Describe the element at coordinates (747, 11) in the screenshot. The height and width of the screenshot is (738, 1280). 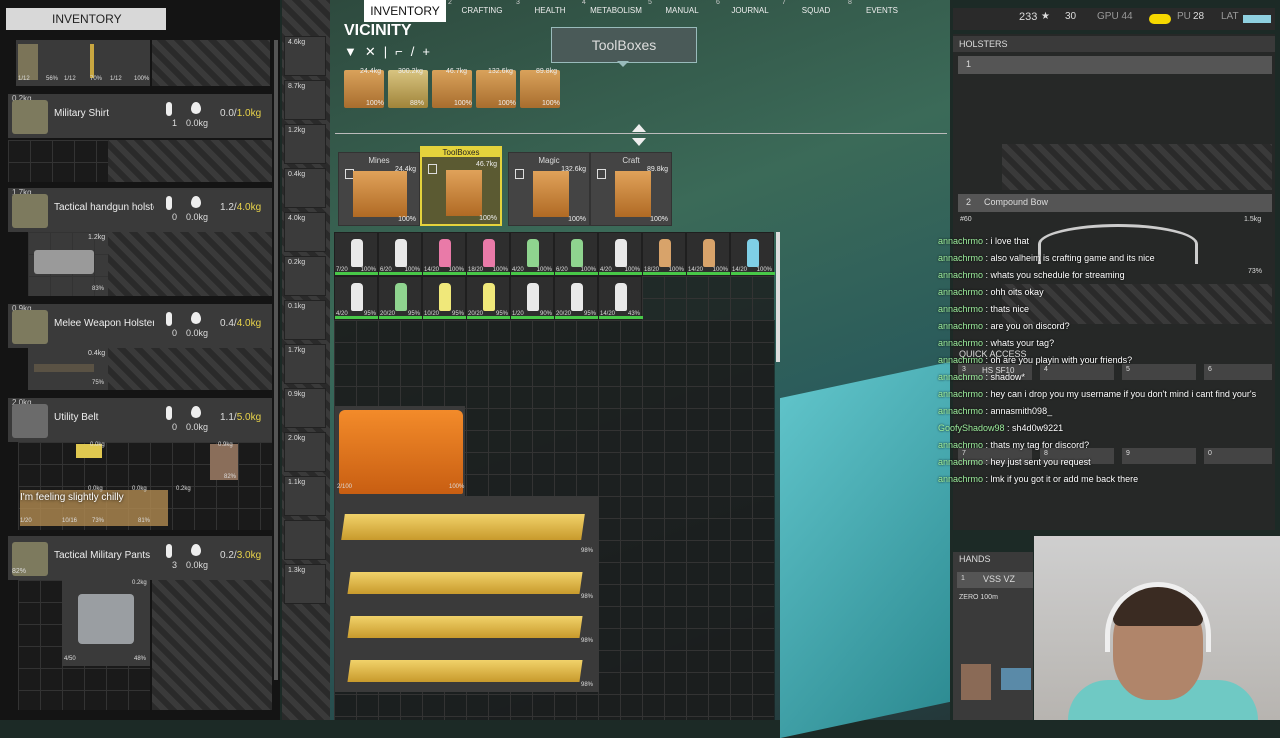
I see `tab-journal: 6 JOURNAL` at that location.